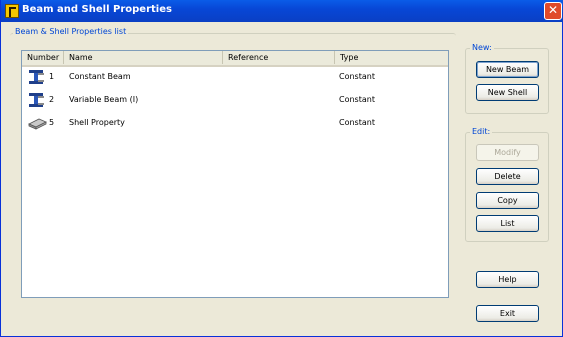 The height and width of the screenshot is (337, 563). I want to click on delete-button: Delete, so click(507, 176).